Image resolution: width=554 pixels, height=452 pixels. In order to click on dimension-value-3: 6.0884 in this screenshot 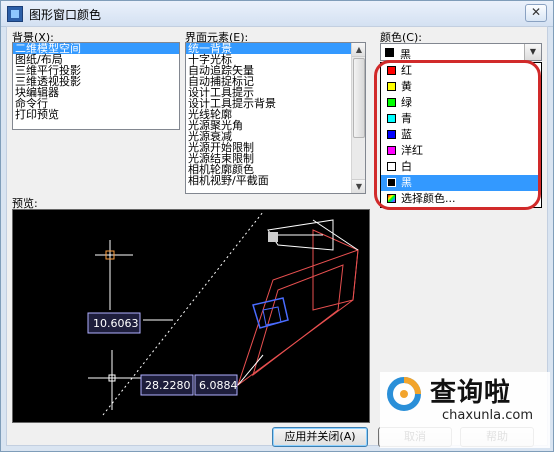, I will do `click(218, 385)`.